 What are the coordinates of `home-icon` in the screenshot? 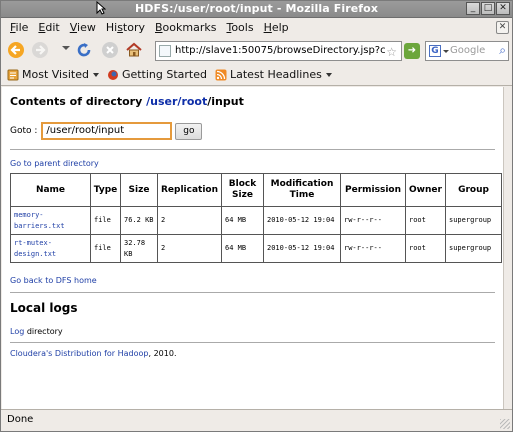 It's located at (134, 49).